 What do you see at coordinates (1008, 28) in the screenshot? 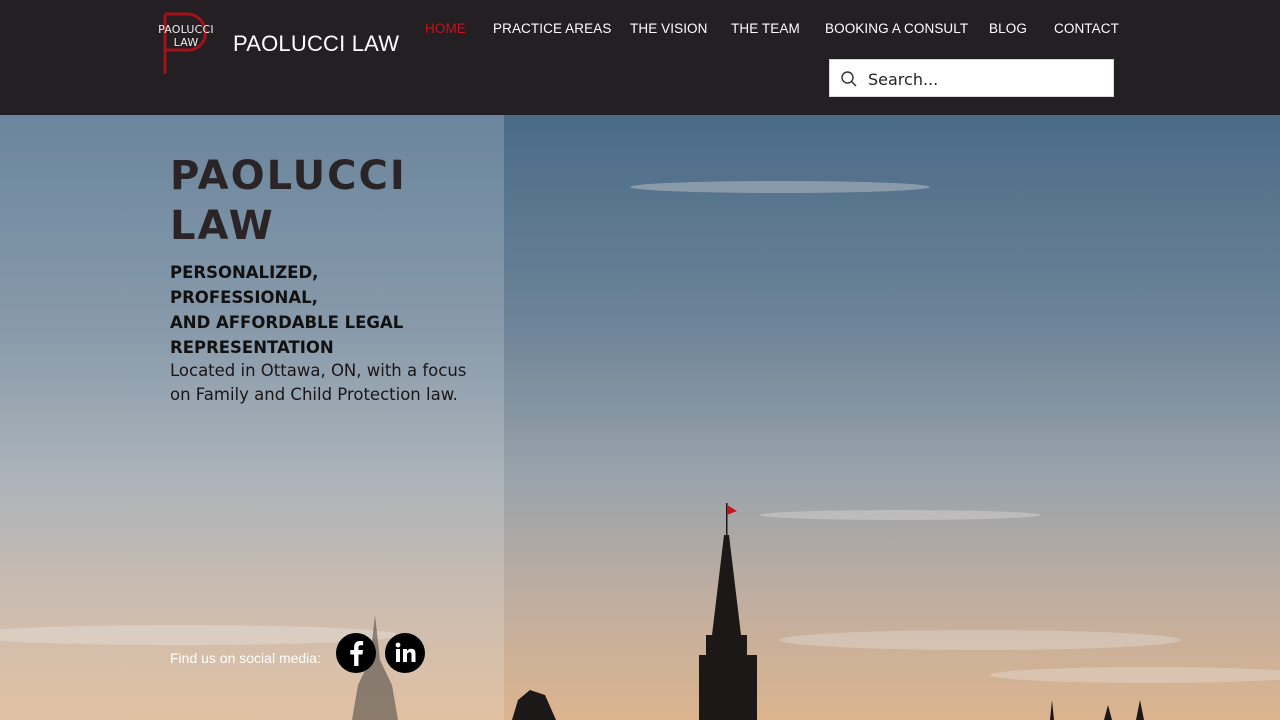
I see `nav-blog: BLOG` at bounding box center [1008, 28].